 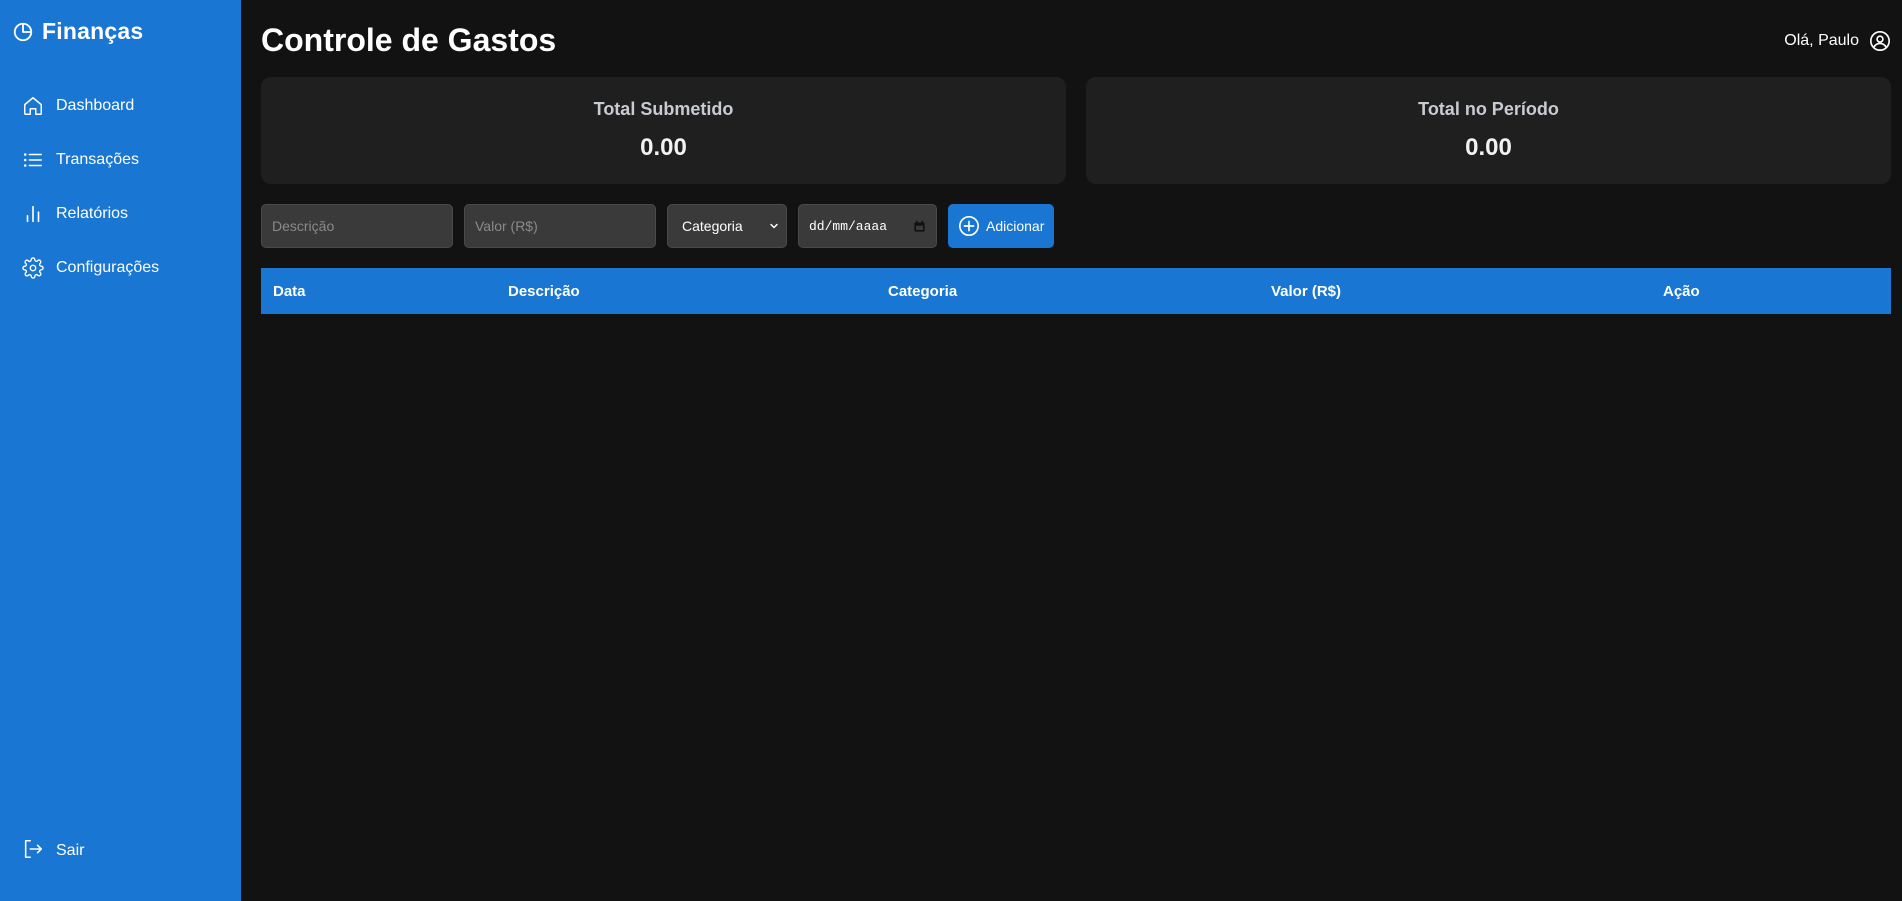 What do you see at coordinates (33, 160) in the screenshot?
I see `list-icon` at bounding box center [33, 160].